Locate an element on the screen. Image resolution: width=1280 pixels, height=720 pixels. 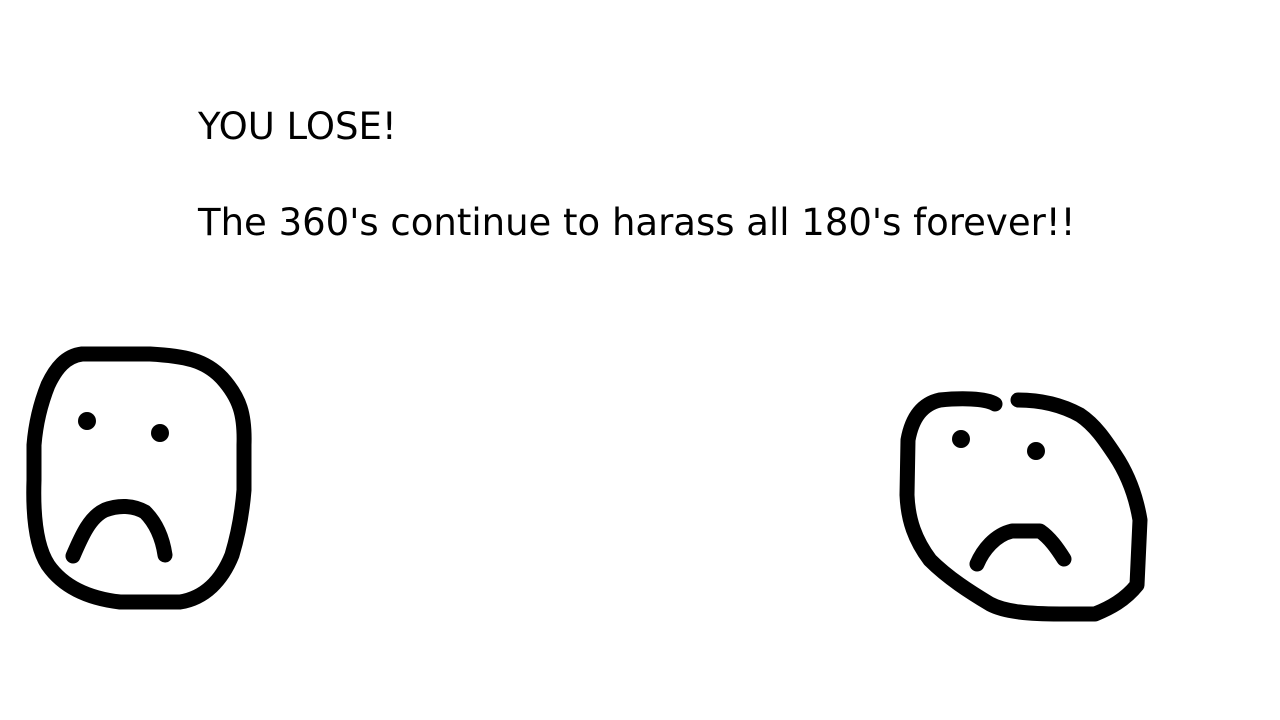
face-right-frown is located at coordinates (1020, 547).